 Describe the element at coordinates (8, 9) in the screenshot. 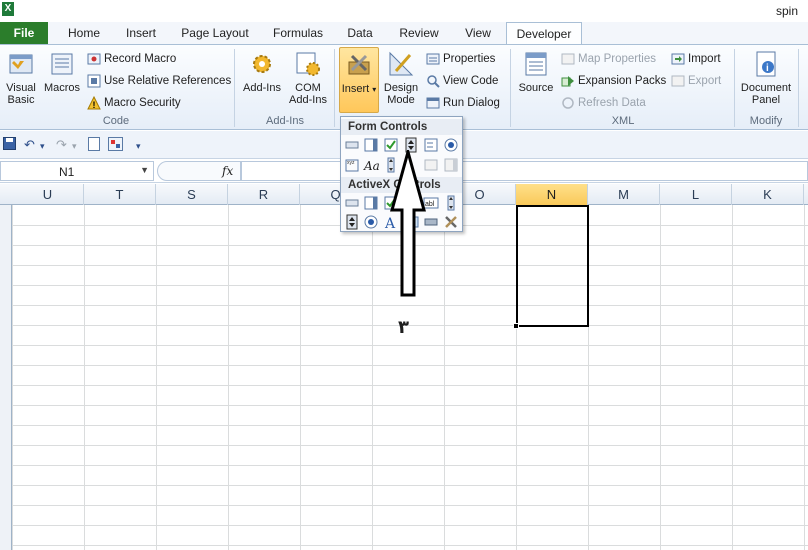

I see `excel-app-icon: X` at that location.